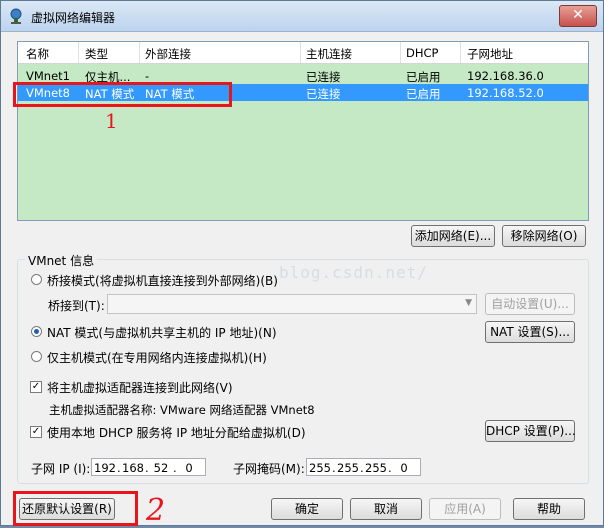 The width and height of the screenshot is (604, 528). What do you see at coordinates (36, 356) in the screenshot?
I see `host-only-mode-radio` at bounding box center [36, 356].